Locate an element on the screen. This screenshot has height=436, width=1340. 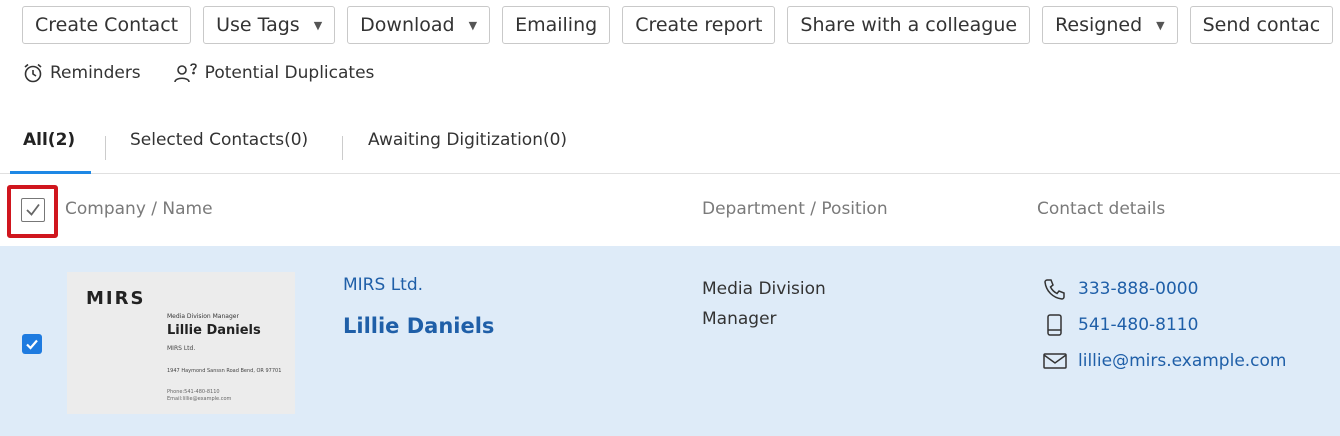
tab-all-label: All(2) is located at coordinates (49, 140).